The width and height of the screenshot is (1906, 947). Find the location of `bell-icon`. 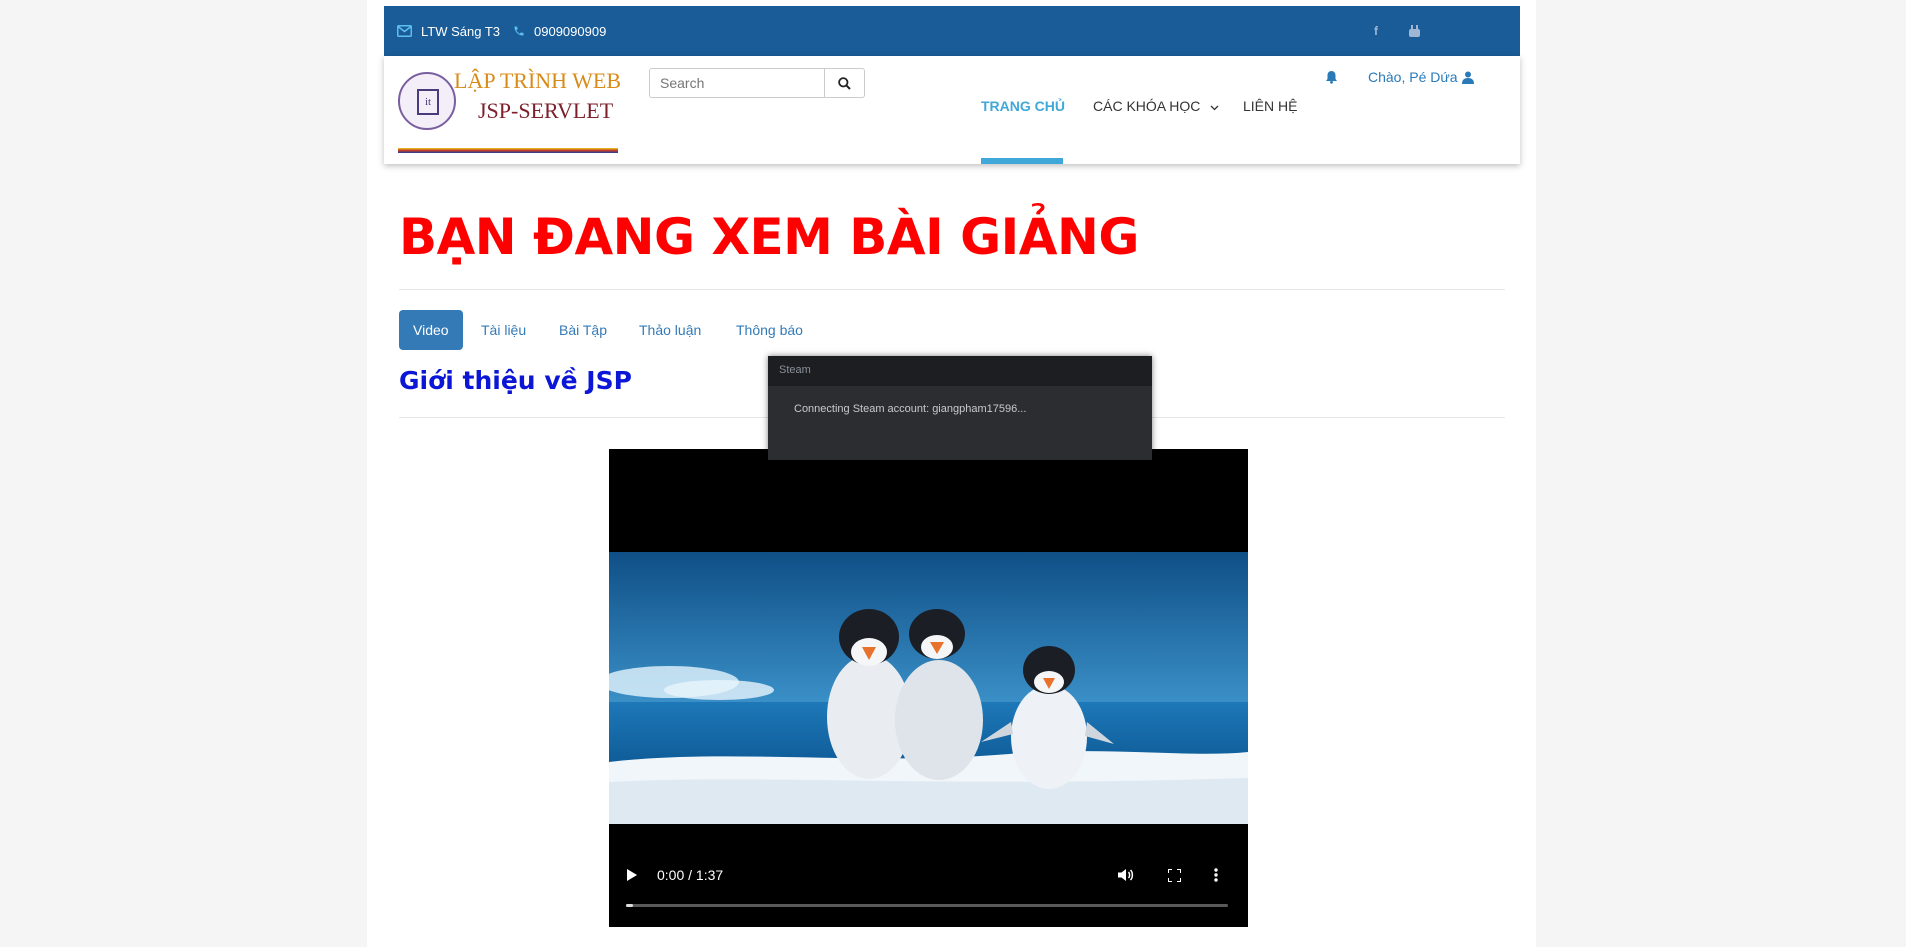

bell-icon is located at coordinates (1331, 77).